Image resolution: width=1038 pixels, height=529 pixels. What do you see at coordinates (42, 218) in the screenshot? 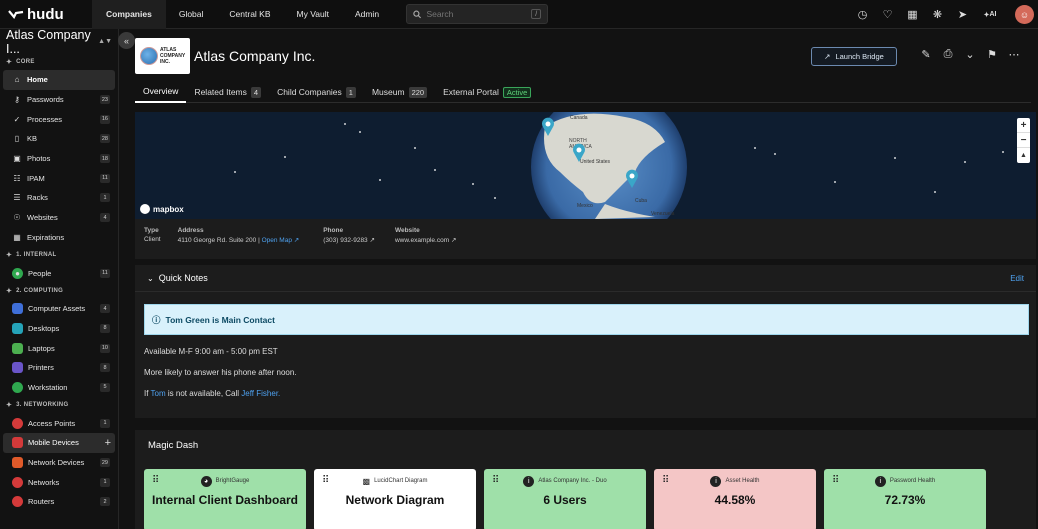
I see `sidebar-item-label: Websites` at bounding box center [42, 218].